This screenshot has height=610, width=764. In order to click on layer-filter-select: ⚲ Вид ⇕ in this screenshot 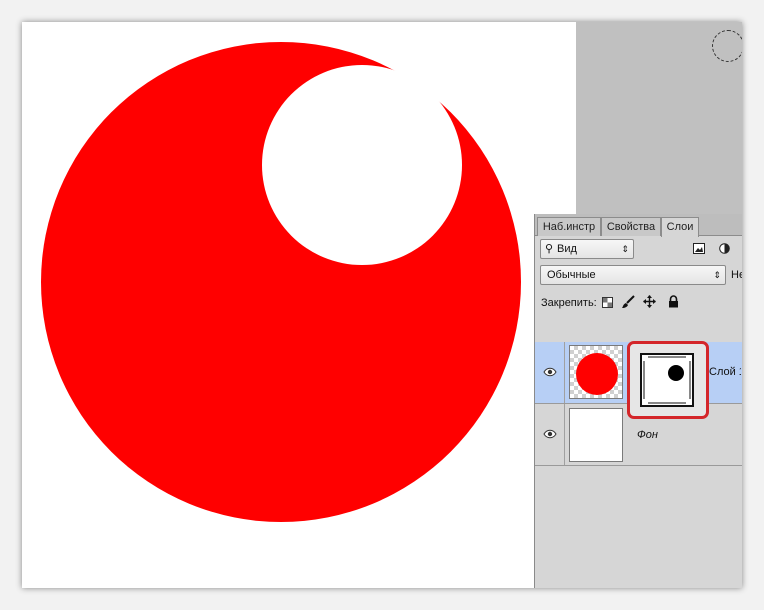, I will do `click(587, 249)`.